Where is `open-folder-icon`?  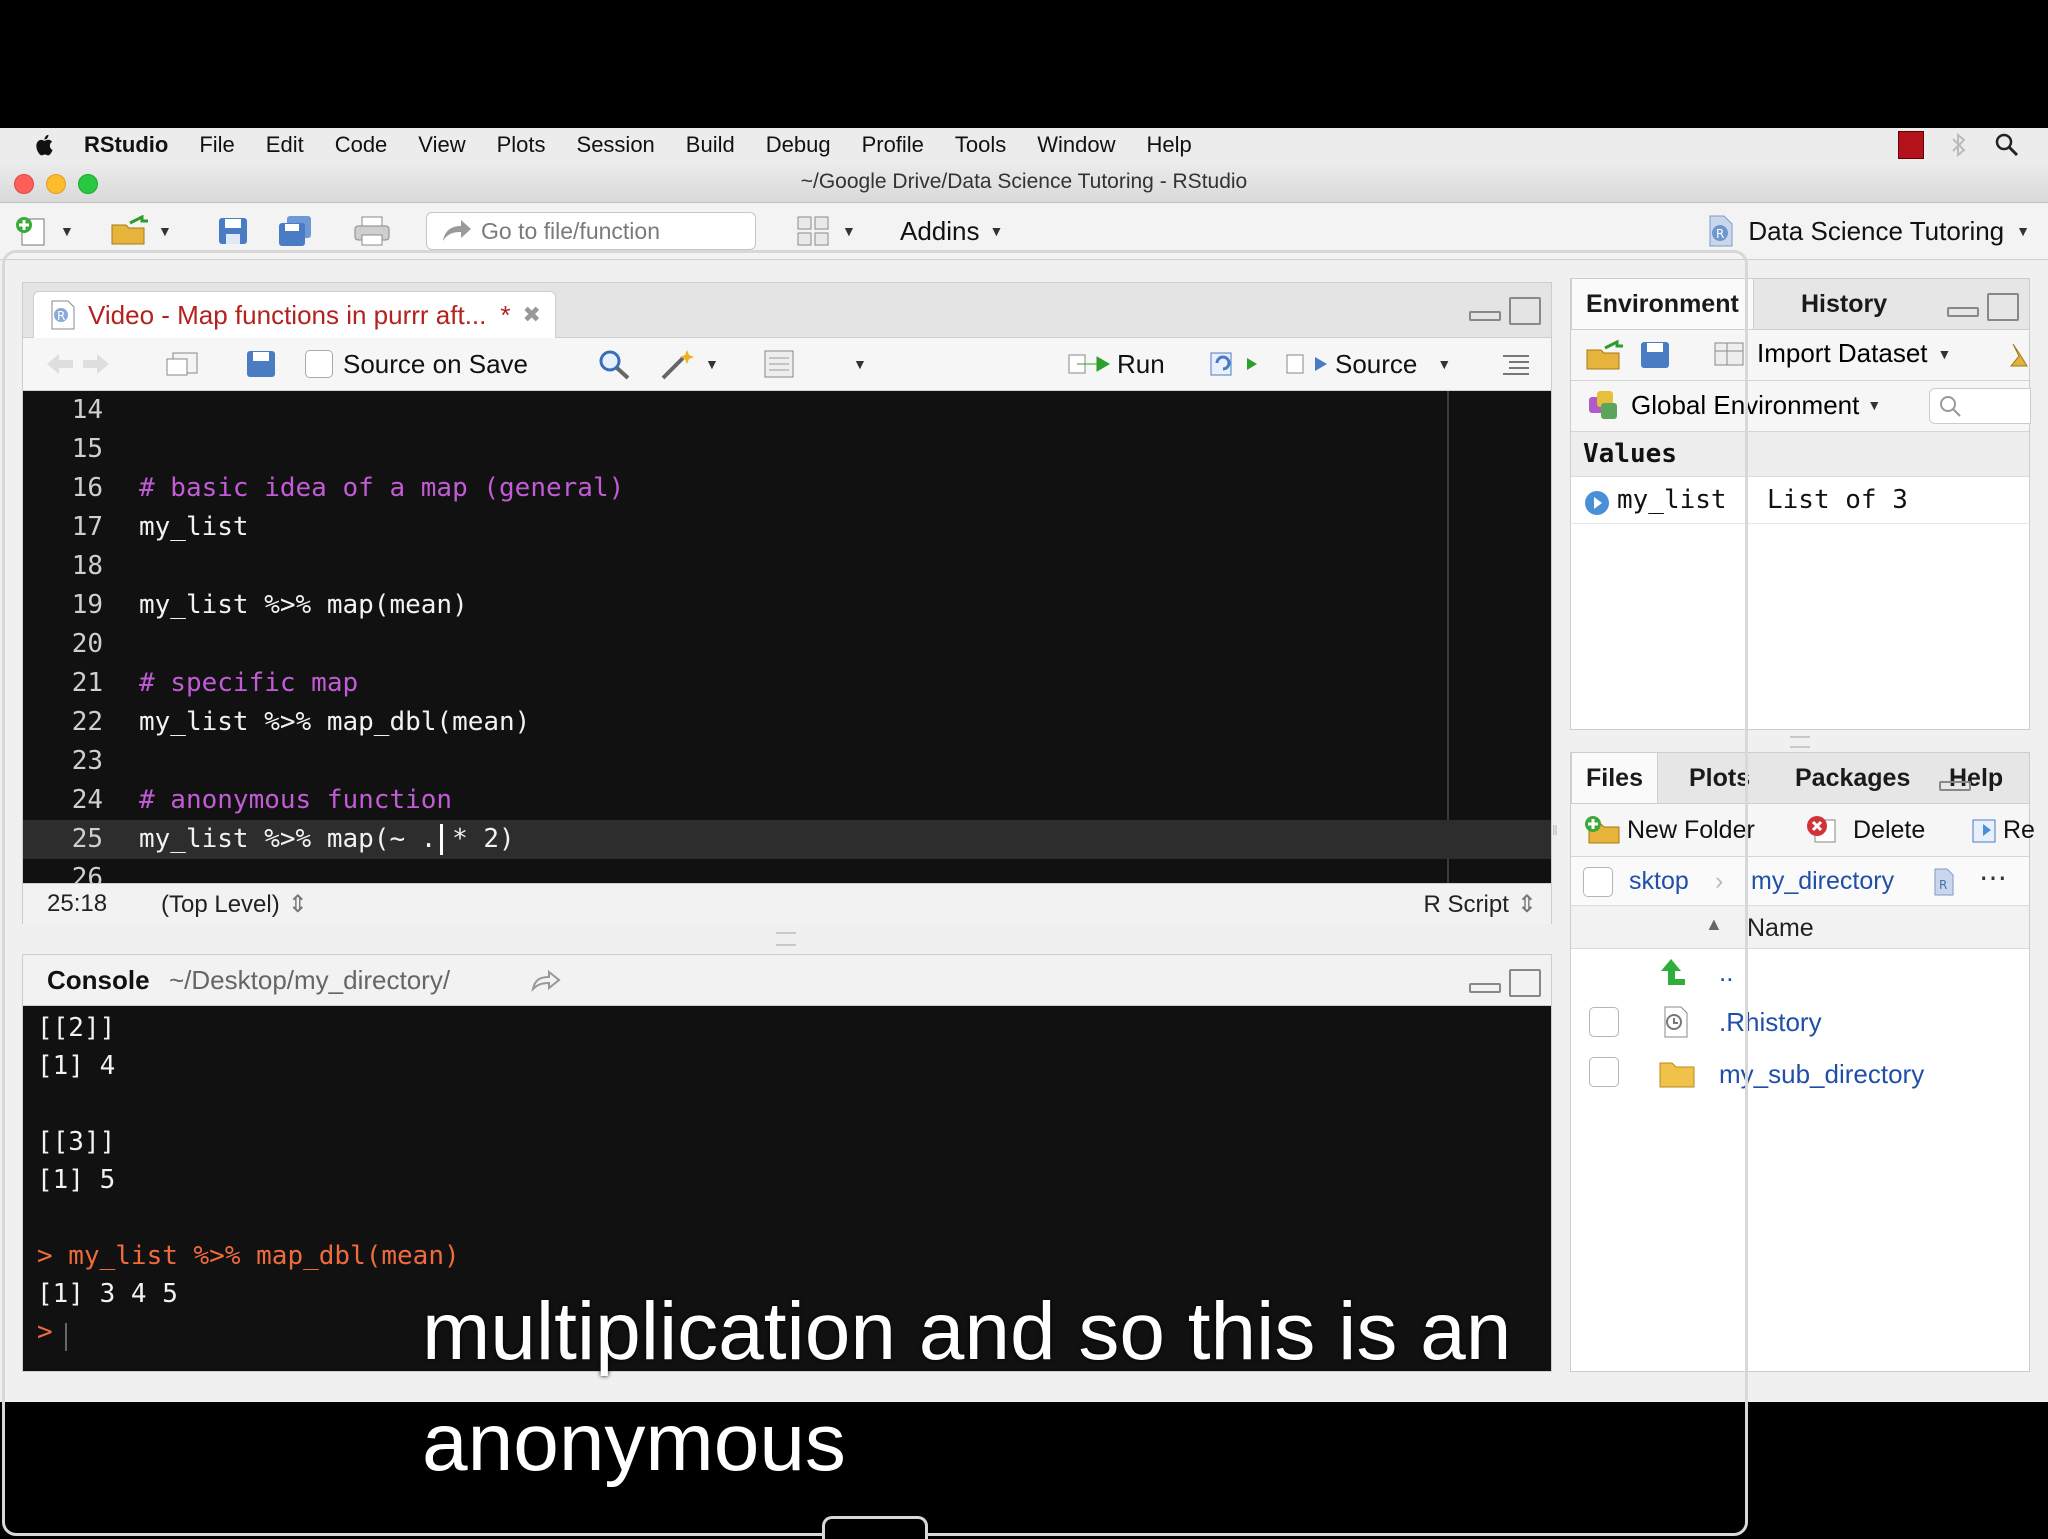
open-folder-icon is located at coordinates (129, 230).